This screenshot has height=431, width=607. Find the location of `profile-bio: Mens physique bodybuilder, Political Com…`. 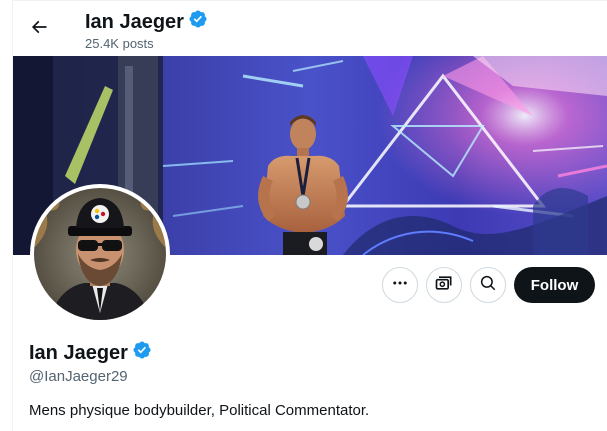

profile-bio: Mens physique bodybuilder, Political Com… is located at coordinates (199, 410).